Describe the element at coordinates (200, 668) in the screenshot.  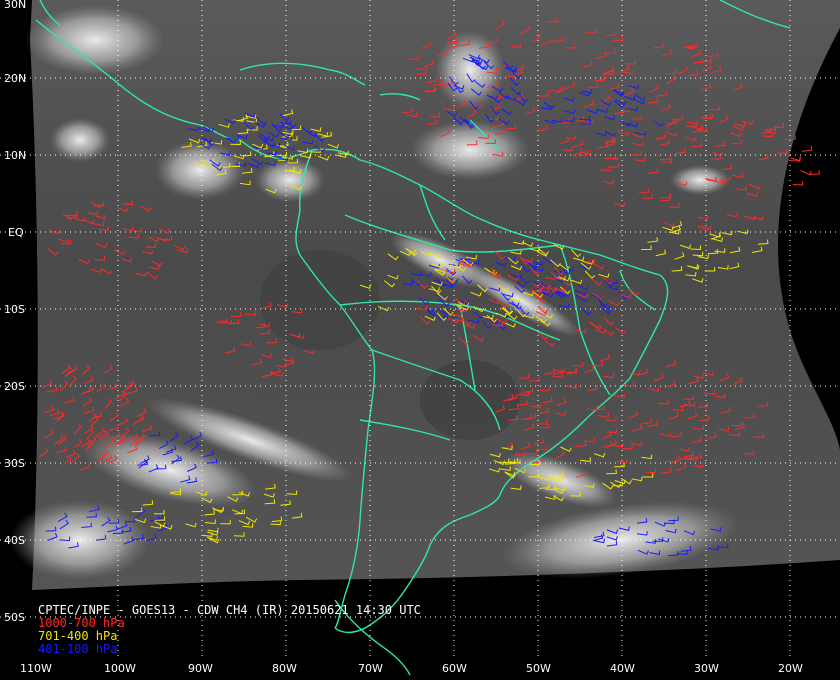
I see `lon-label: 90W` at that location.